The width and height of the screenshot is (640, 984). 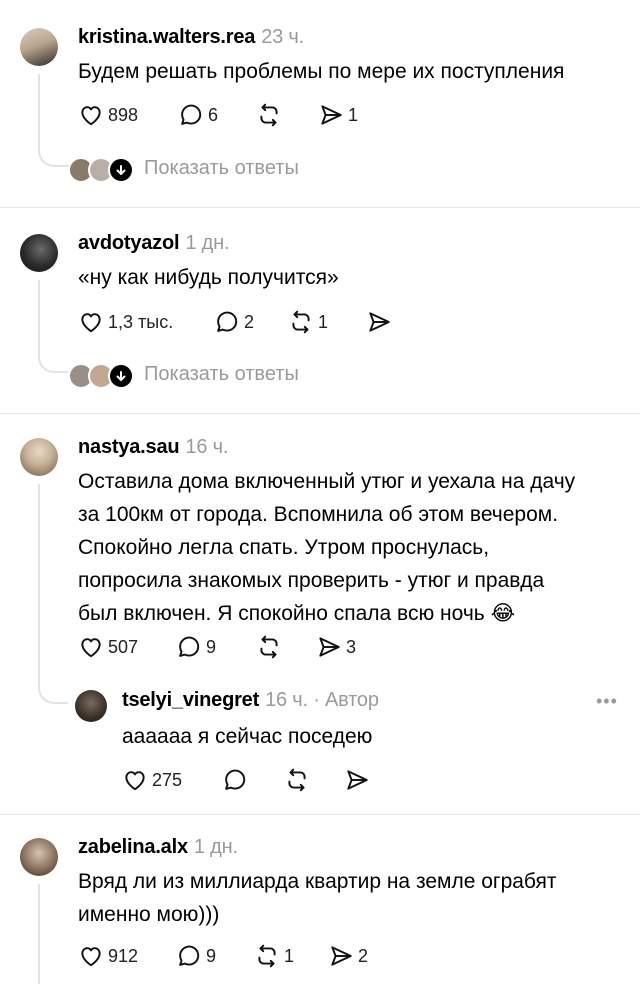 What do you see at coordinates (125, 322) in the screenshot?
I see `like-button: 1,3 тыс.` at bounding box center [125, 322].